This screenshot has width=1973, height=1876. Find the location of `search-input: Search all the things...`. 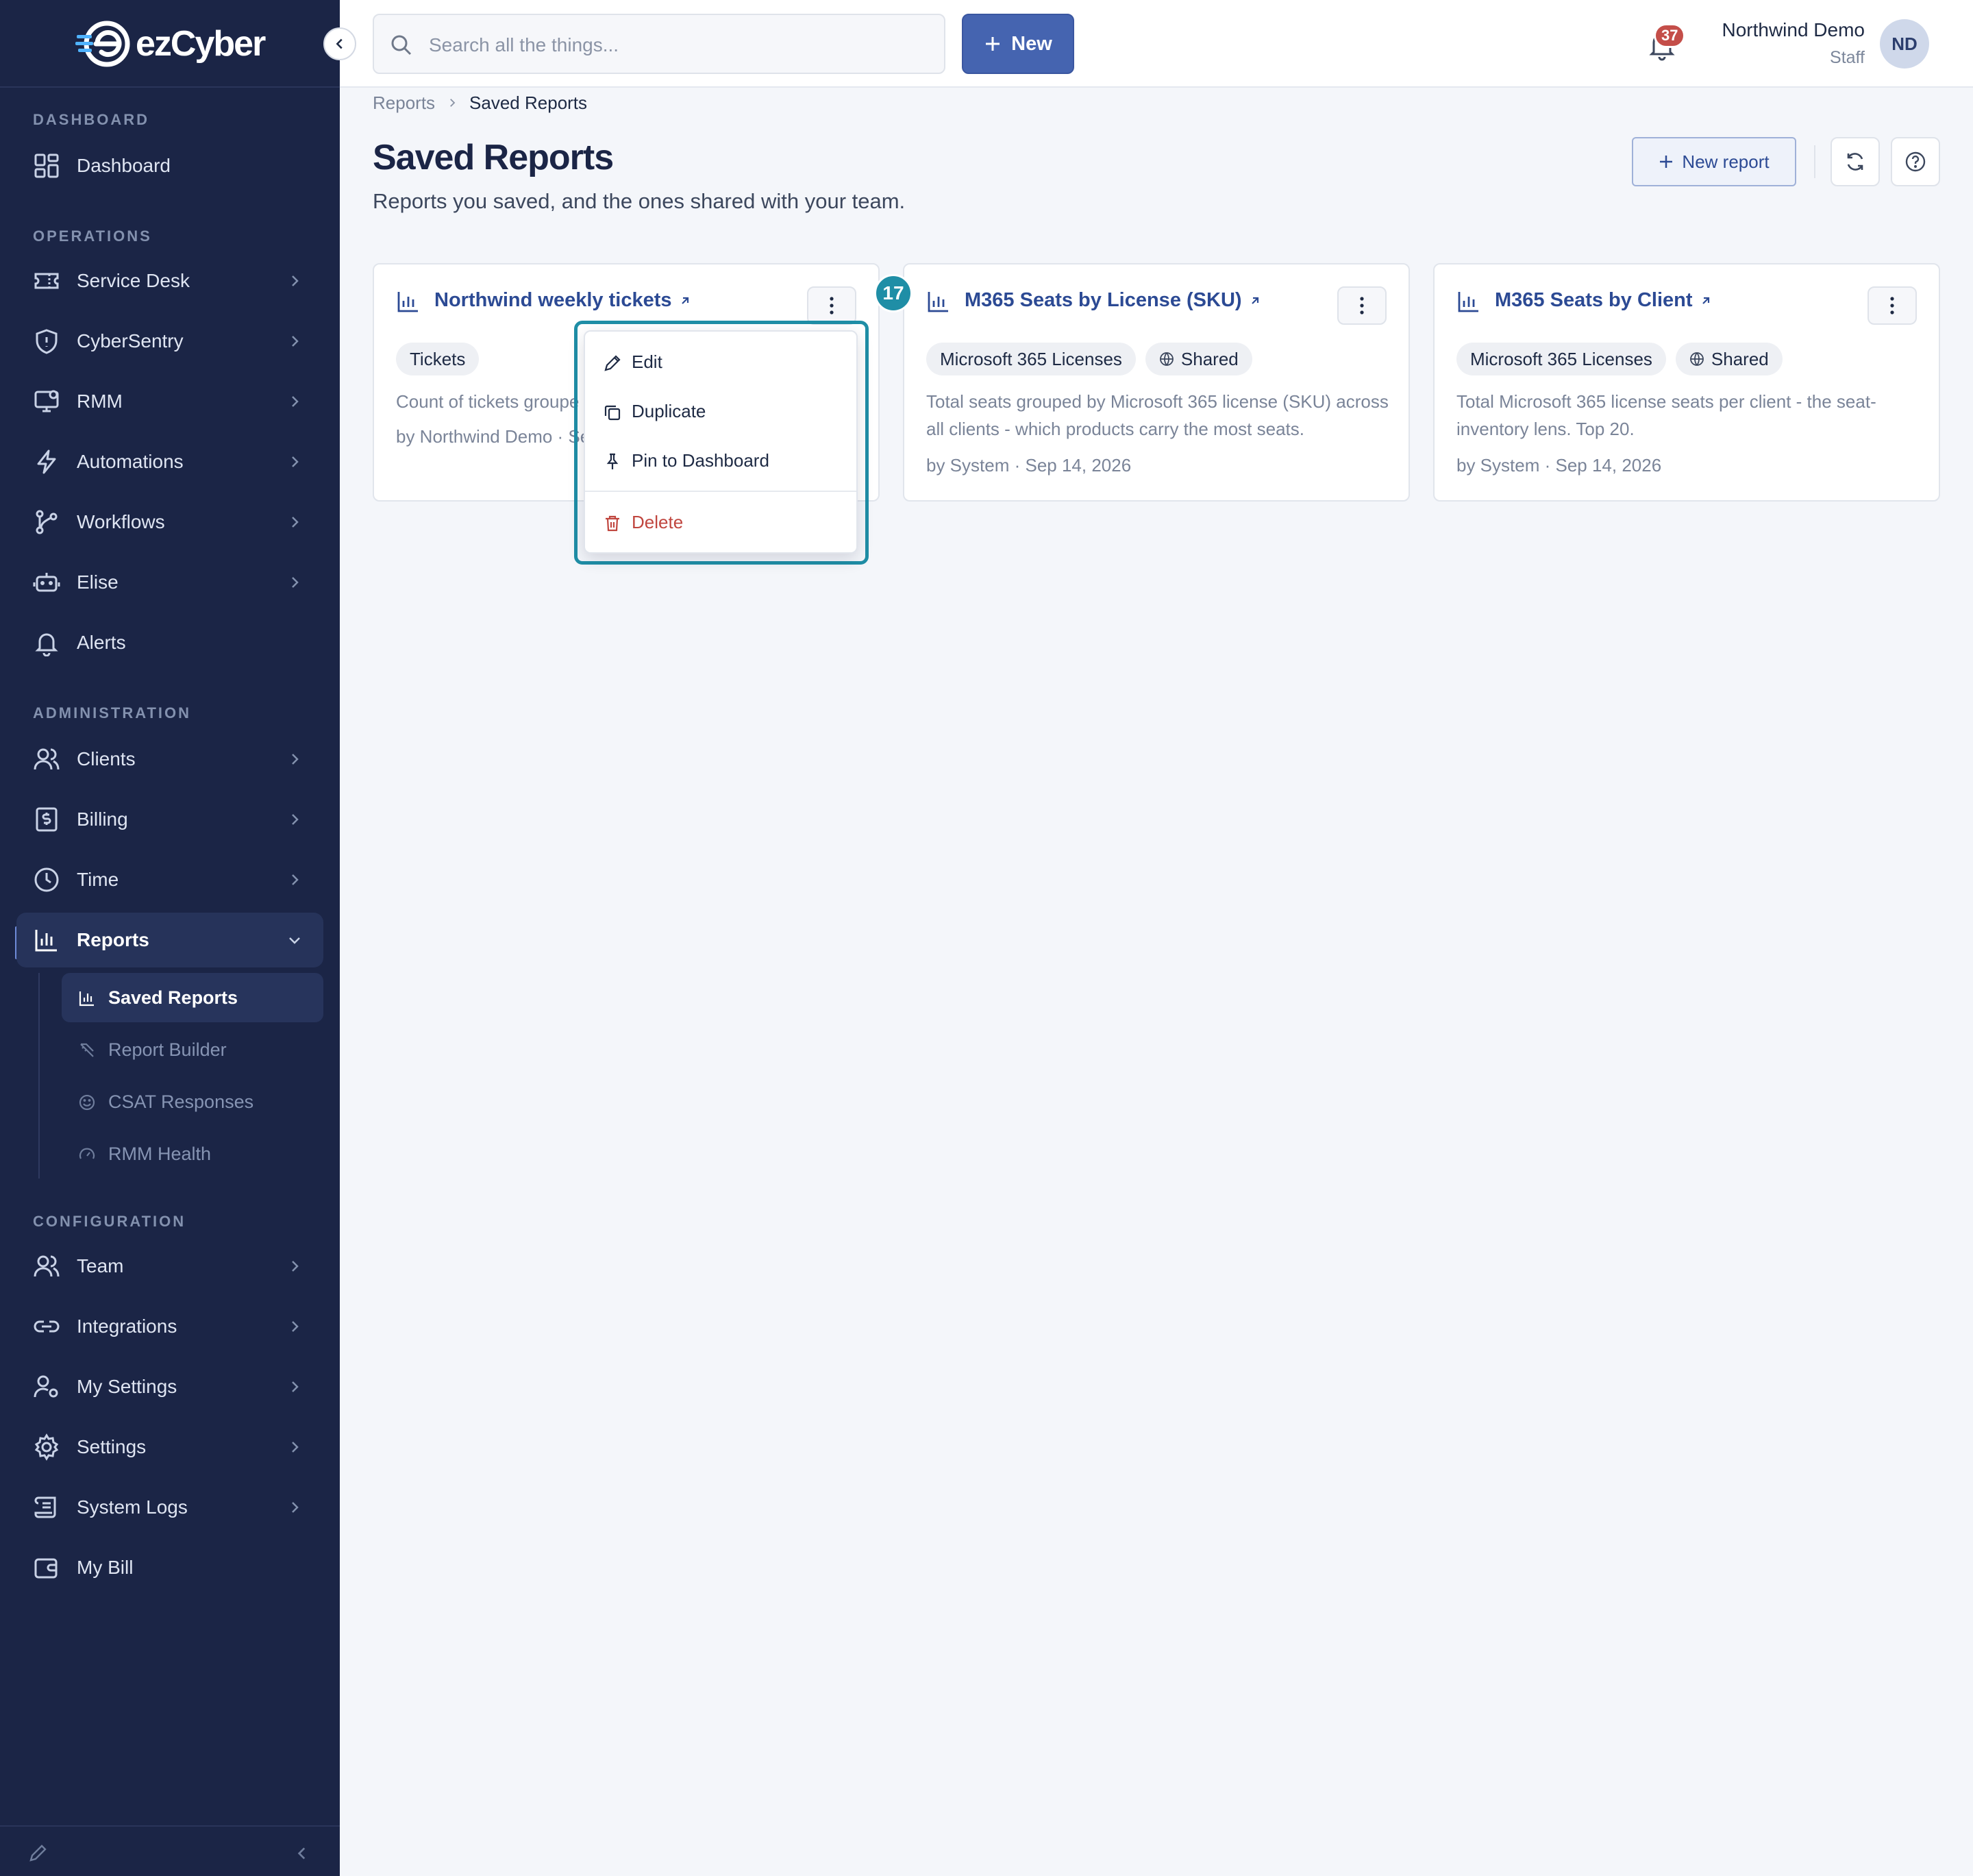

search-input: Search all the things... is located at coordinates (659, 44).